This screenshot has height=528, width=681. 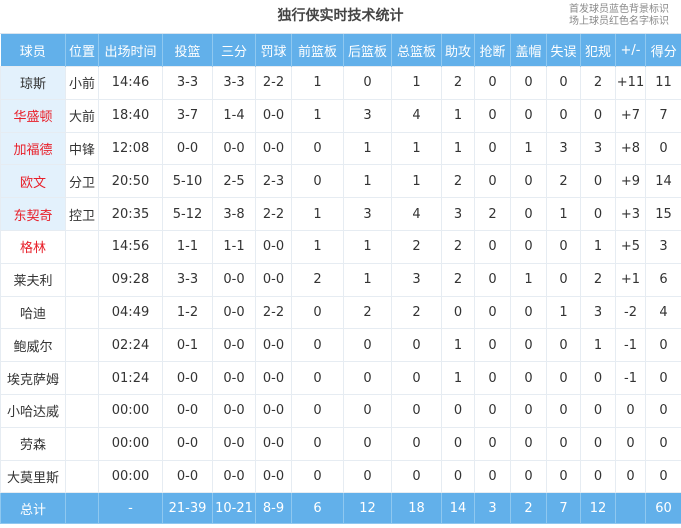 What do you see at coordinates (340, 443) in the screenshot?
I see `player-row: 劳森 00:00 0-0 0-0 0-0 0 0 0 0 0 0 0 0 0 0` at bounding box center [340, 443].